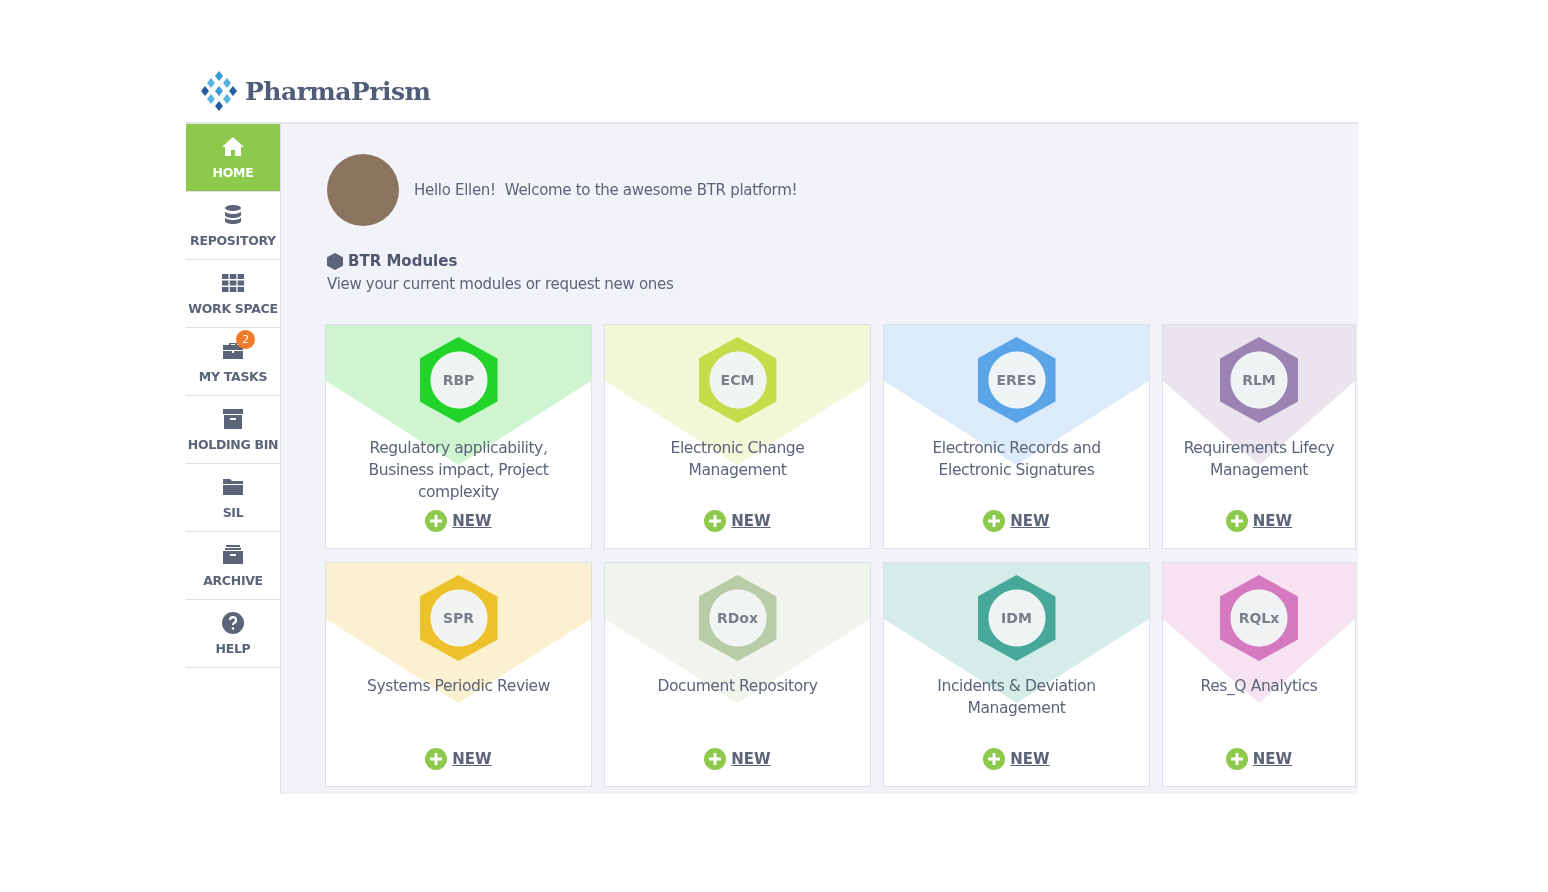  I want to click on home-icon, so click(233, 147).